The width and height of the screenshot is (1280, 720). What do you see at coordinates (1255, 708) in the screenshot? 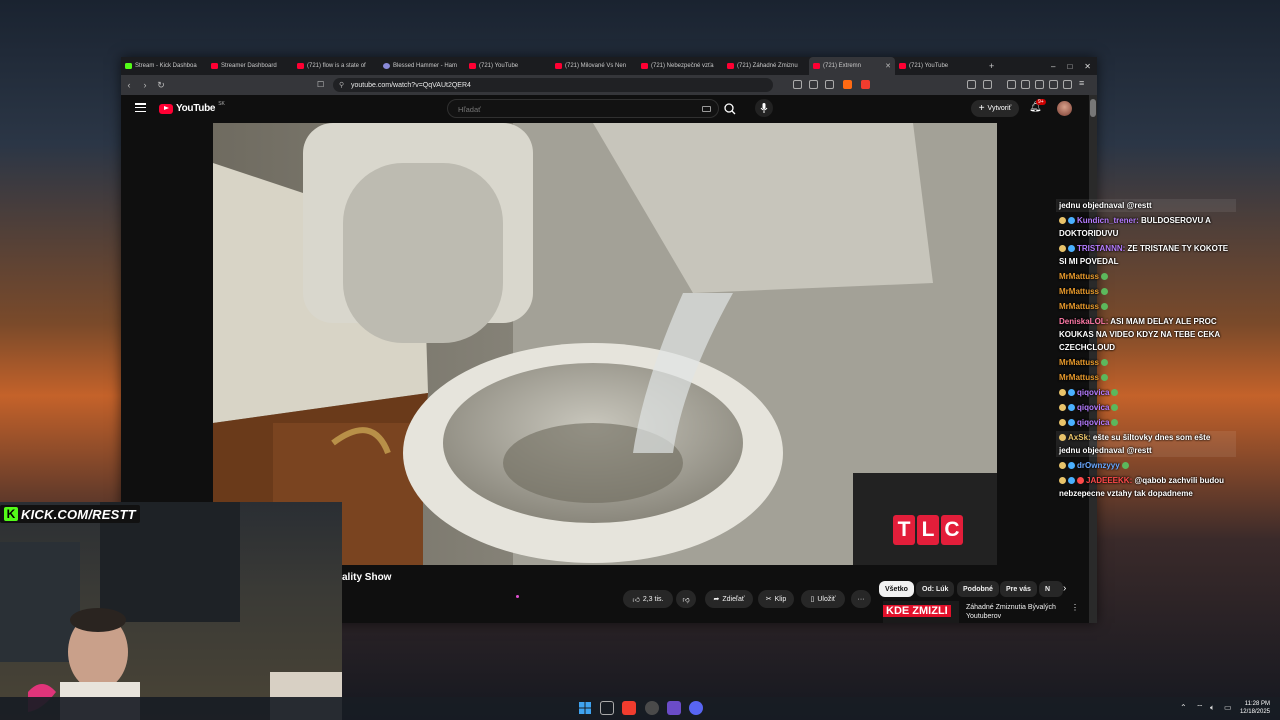
I see `clock: 11:28 PM 12/18/2025` at bounding box center [1255, 708].